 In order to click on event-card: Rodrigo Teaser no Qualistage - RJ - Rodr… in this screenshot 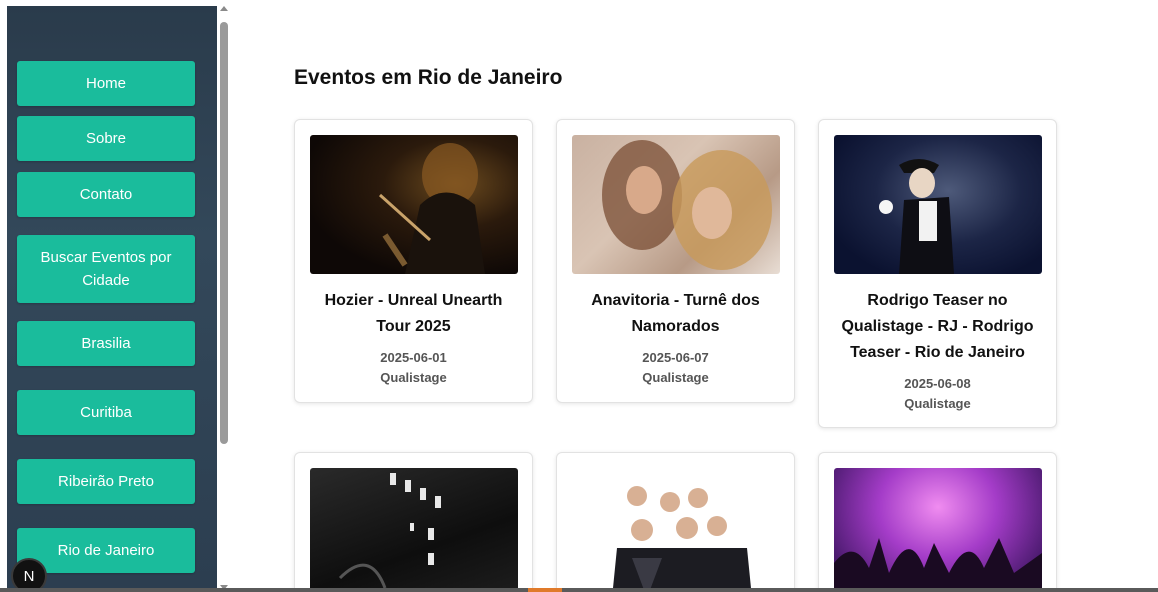, I will do `click(937, 273)`.